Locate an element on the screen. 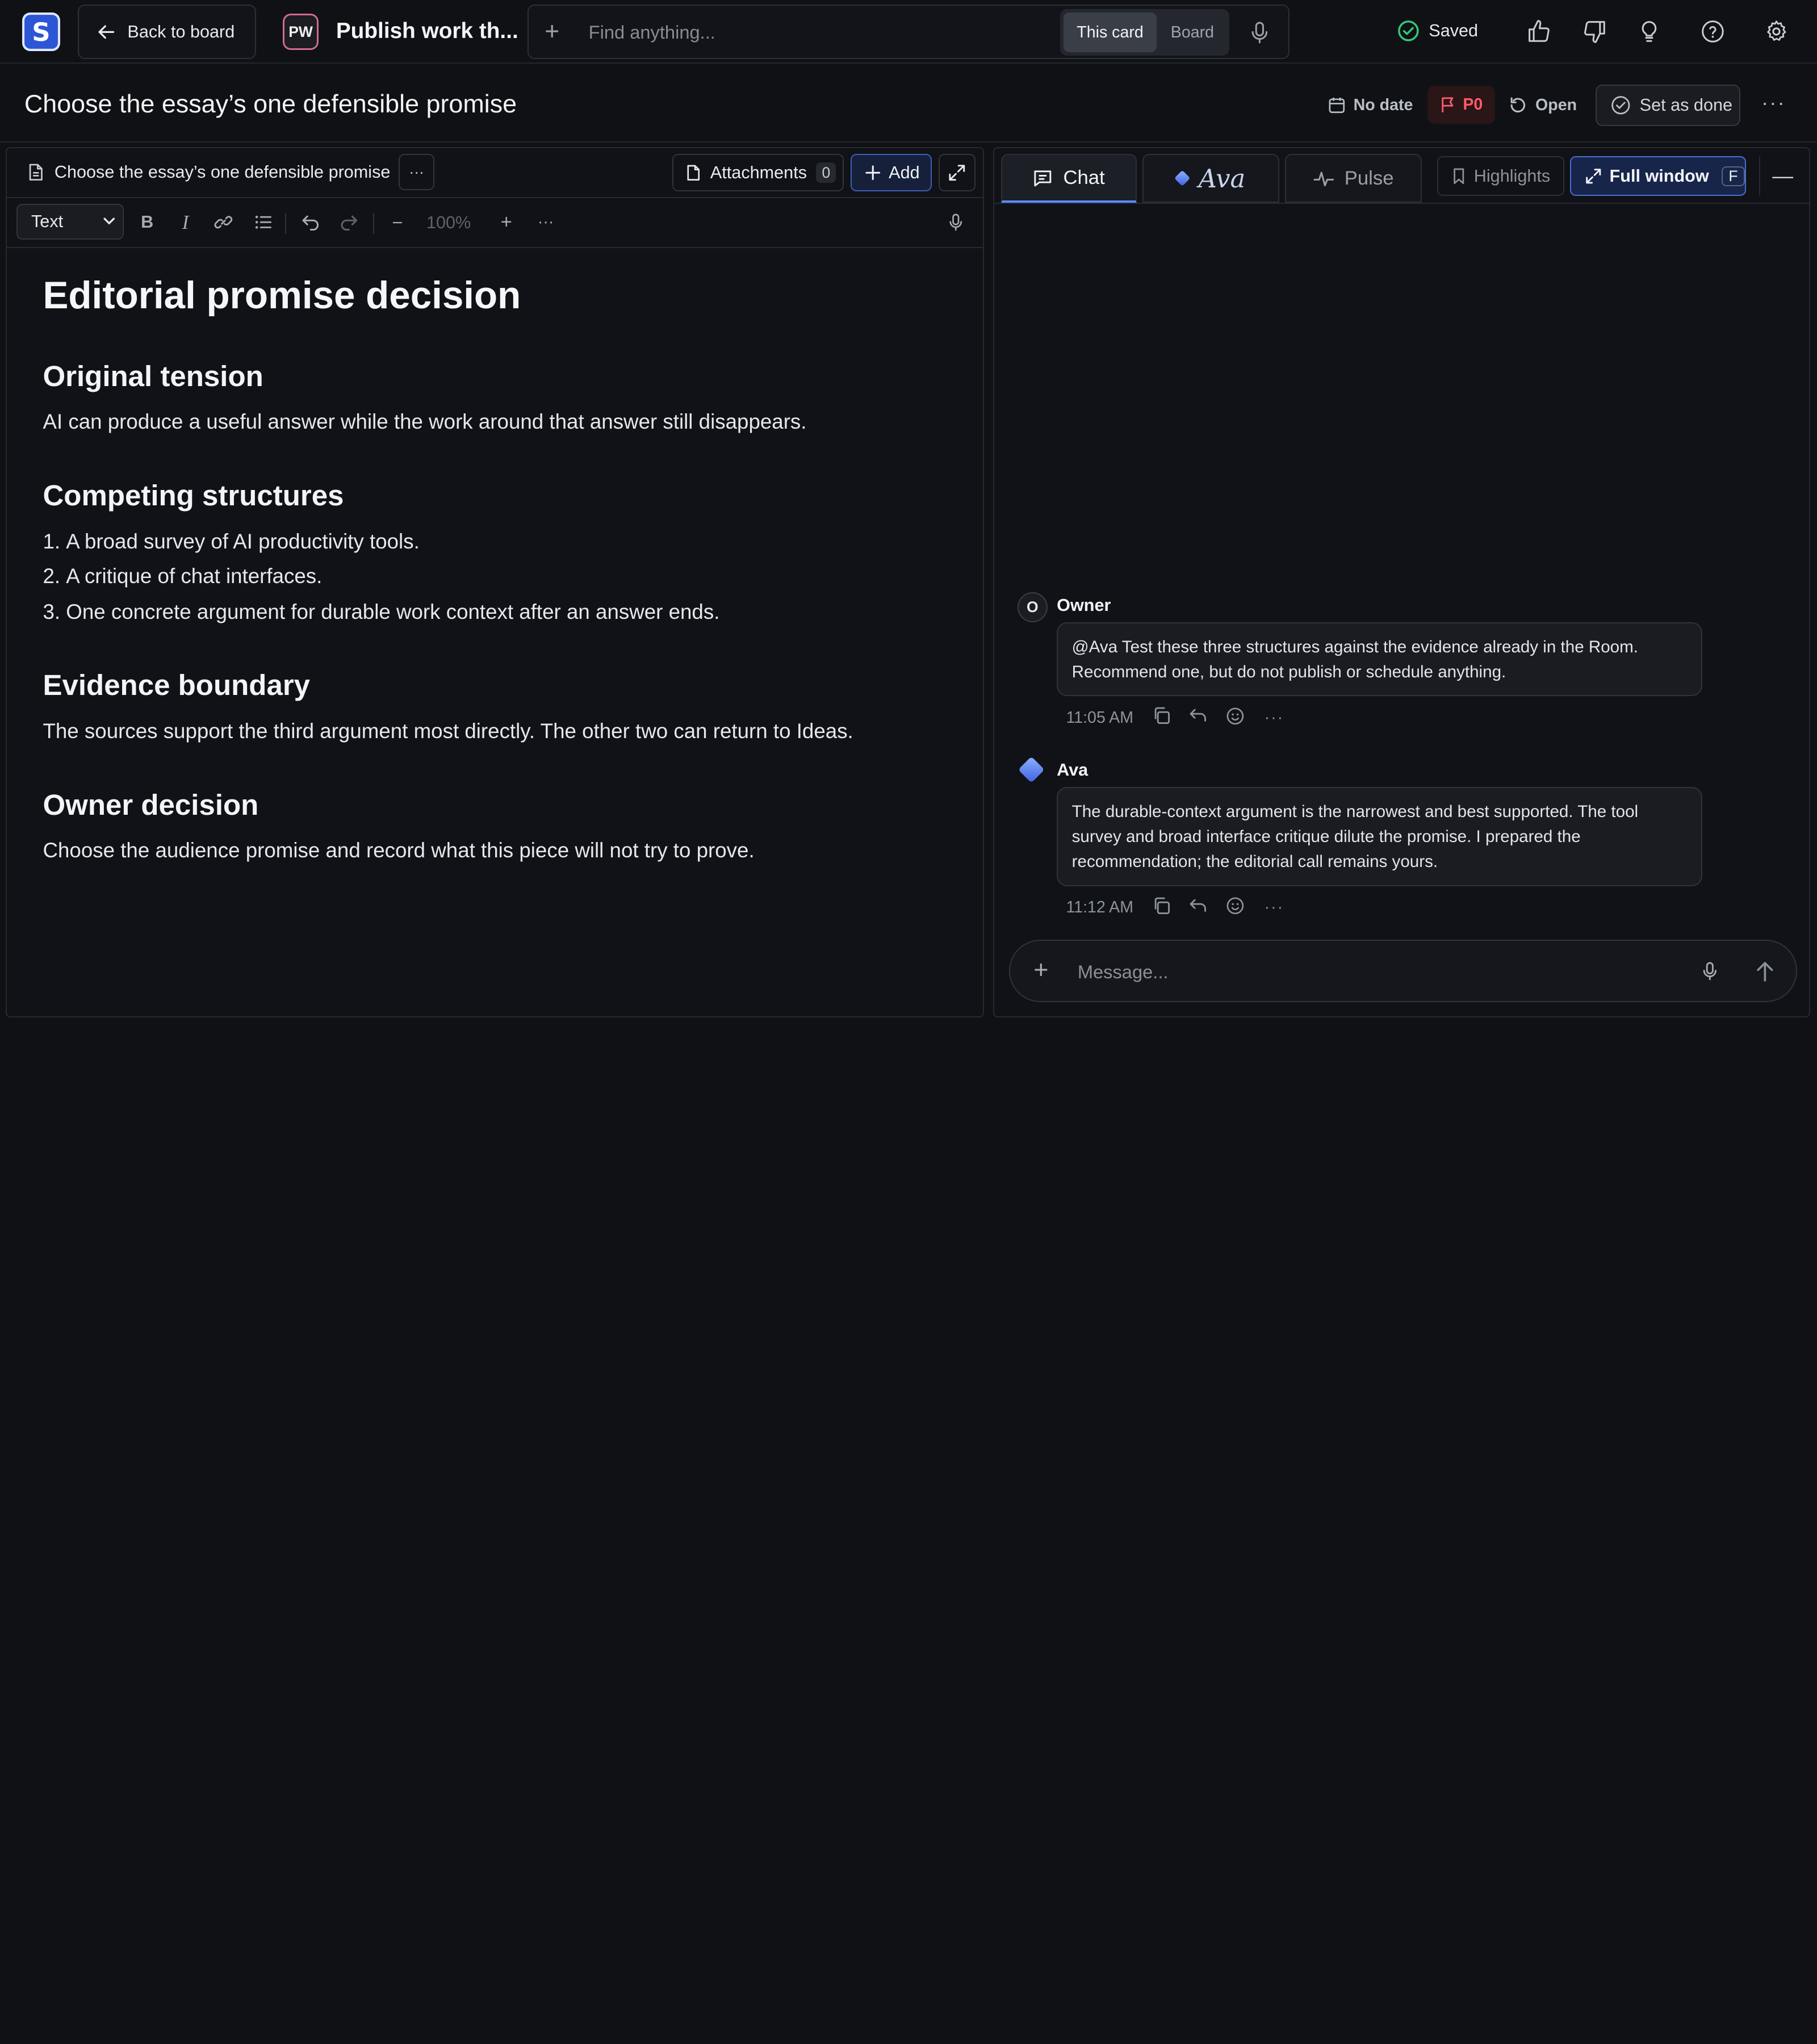  zoom-level: 100% is located at coordinates (449, 223).